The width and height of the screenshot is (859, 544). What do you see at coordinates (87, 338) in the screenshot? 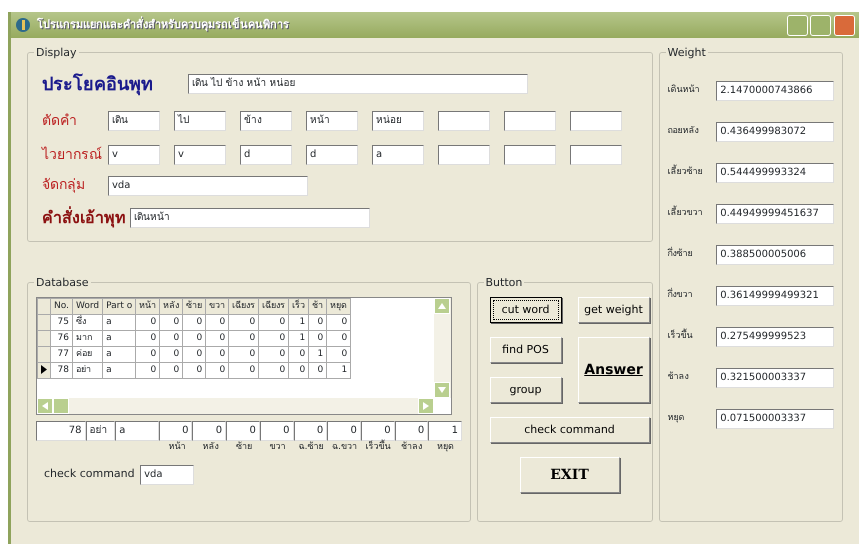
I see `table-cell: มาก` at bounding box center [87, 338].